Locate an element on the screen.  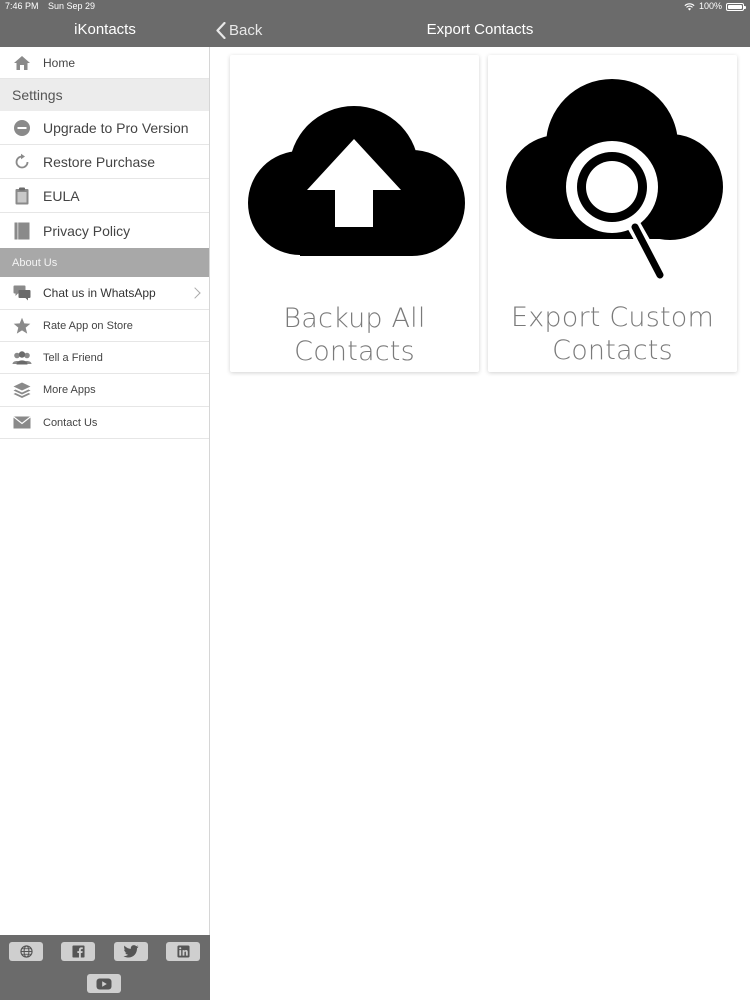
sidebar-item-home: Home is located at coordinates (104, 63).